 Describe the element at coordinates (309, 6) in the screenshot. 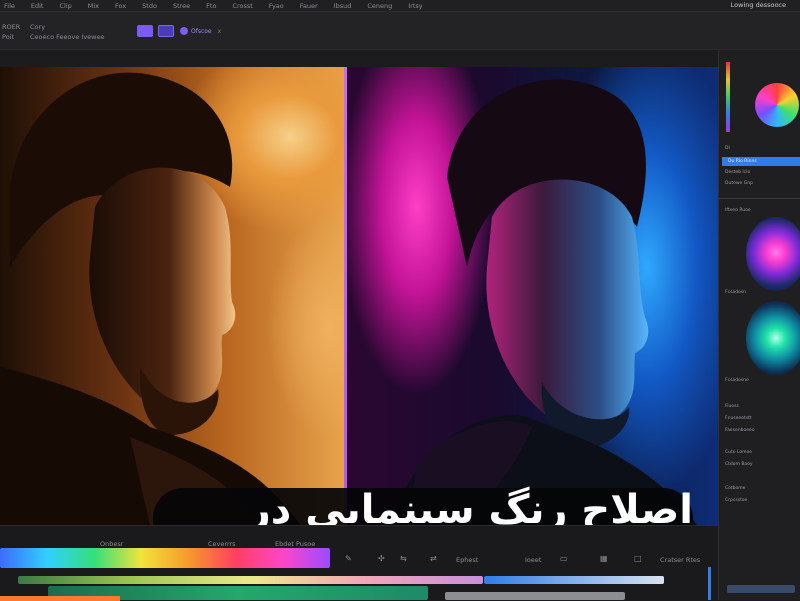

I see `menu-fauer: Fauer` at that location.